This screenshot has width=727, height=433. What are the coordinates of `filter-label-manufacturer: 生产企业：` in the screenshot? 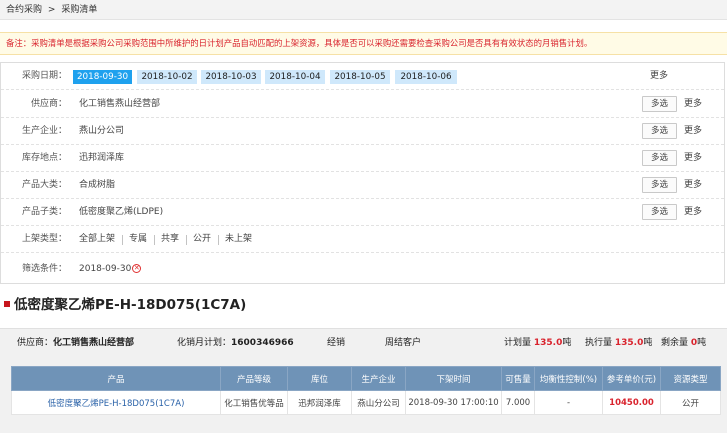 It's located at (44, 131).